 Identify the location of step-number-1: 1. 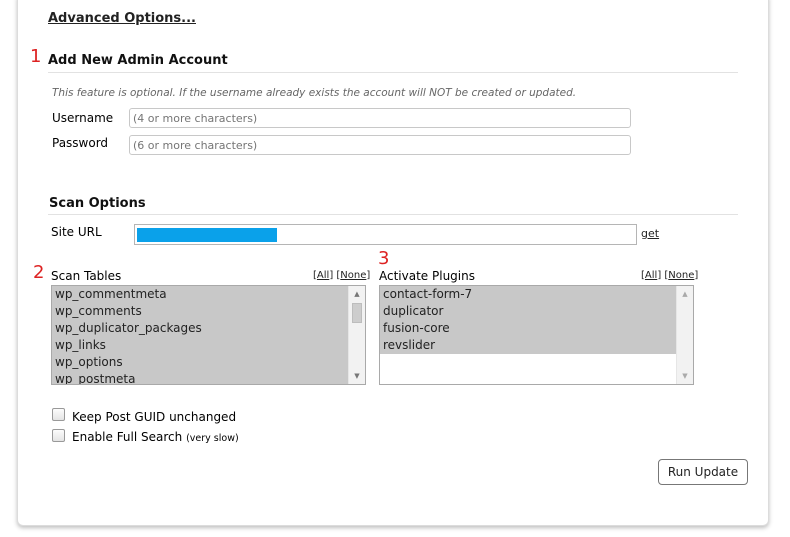
(36, 56).